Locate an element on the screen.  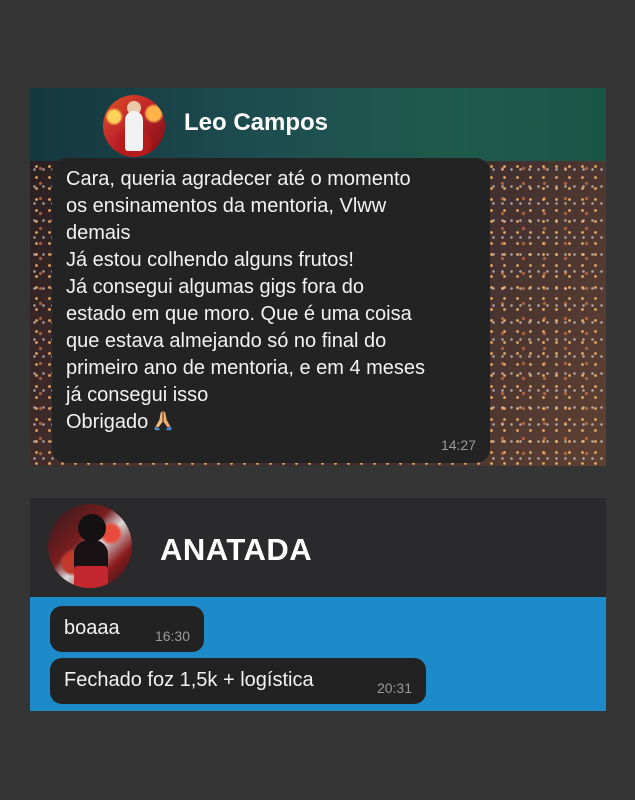
message-line: primeiro ano de mentoria, e em 4 meses is located at coordinates (246, 368).